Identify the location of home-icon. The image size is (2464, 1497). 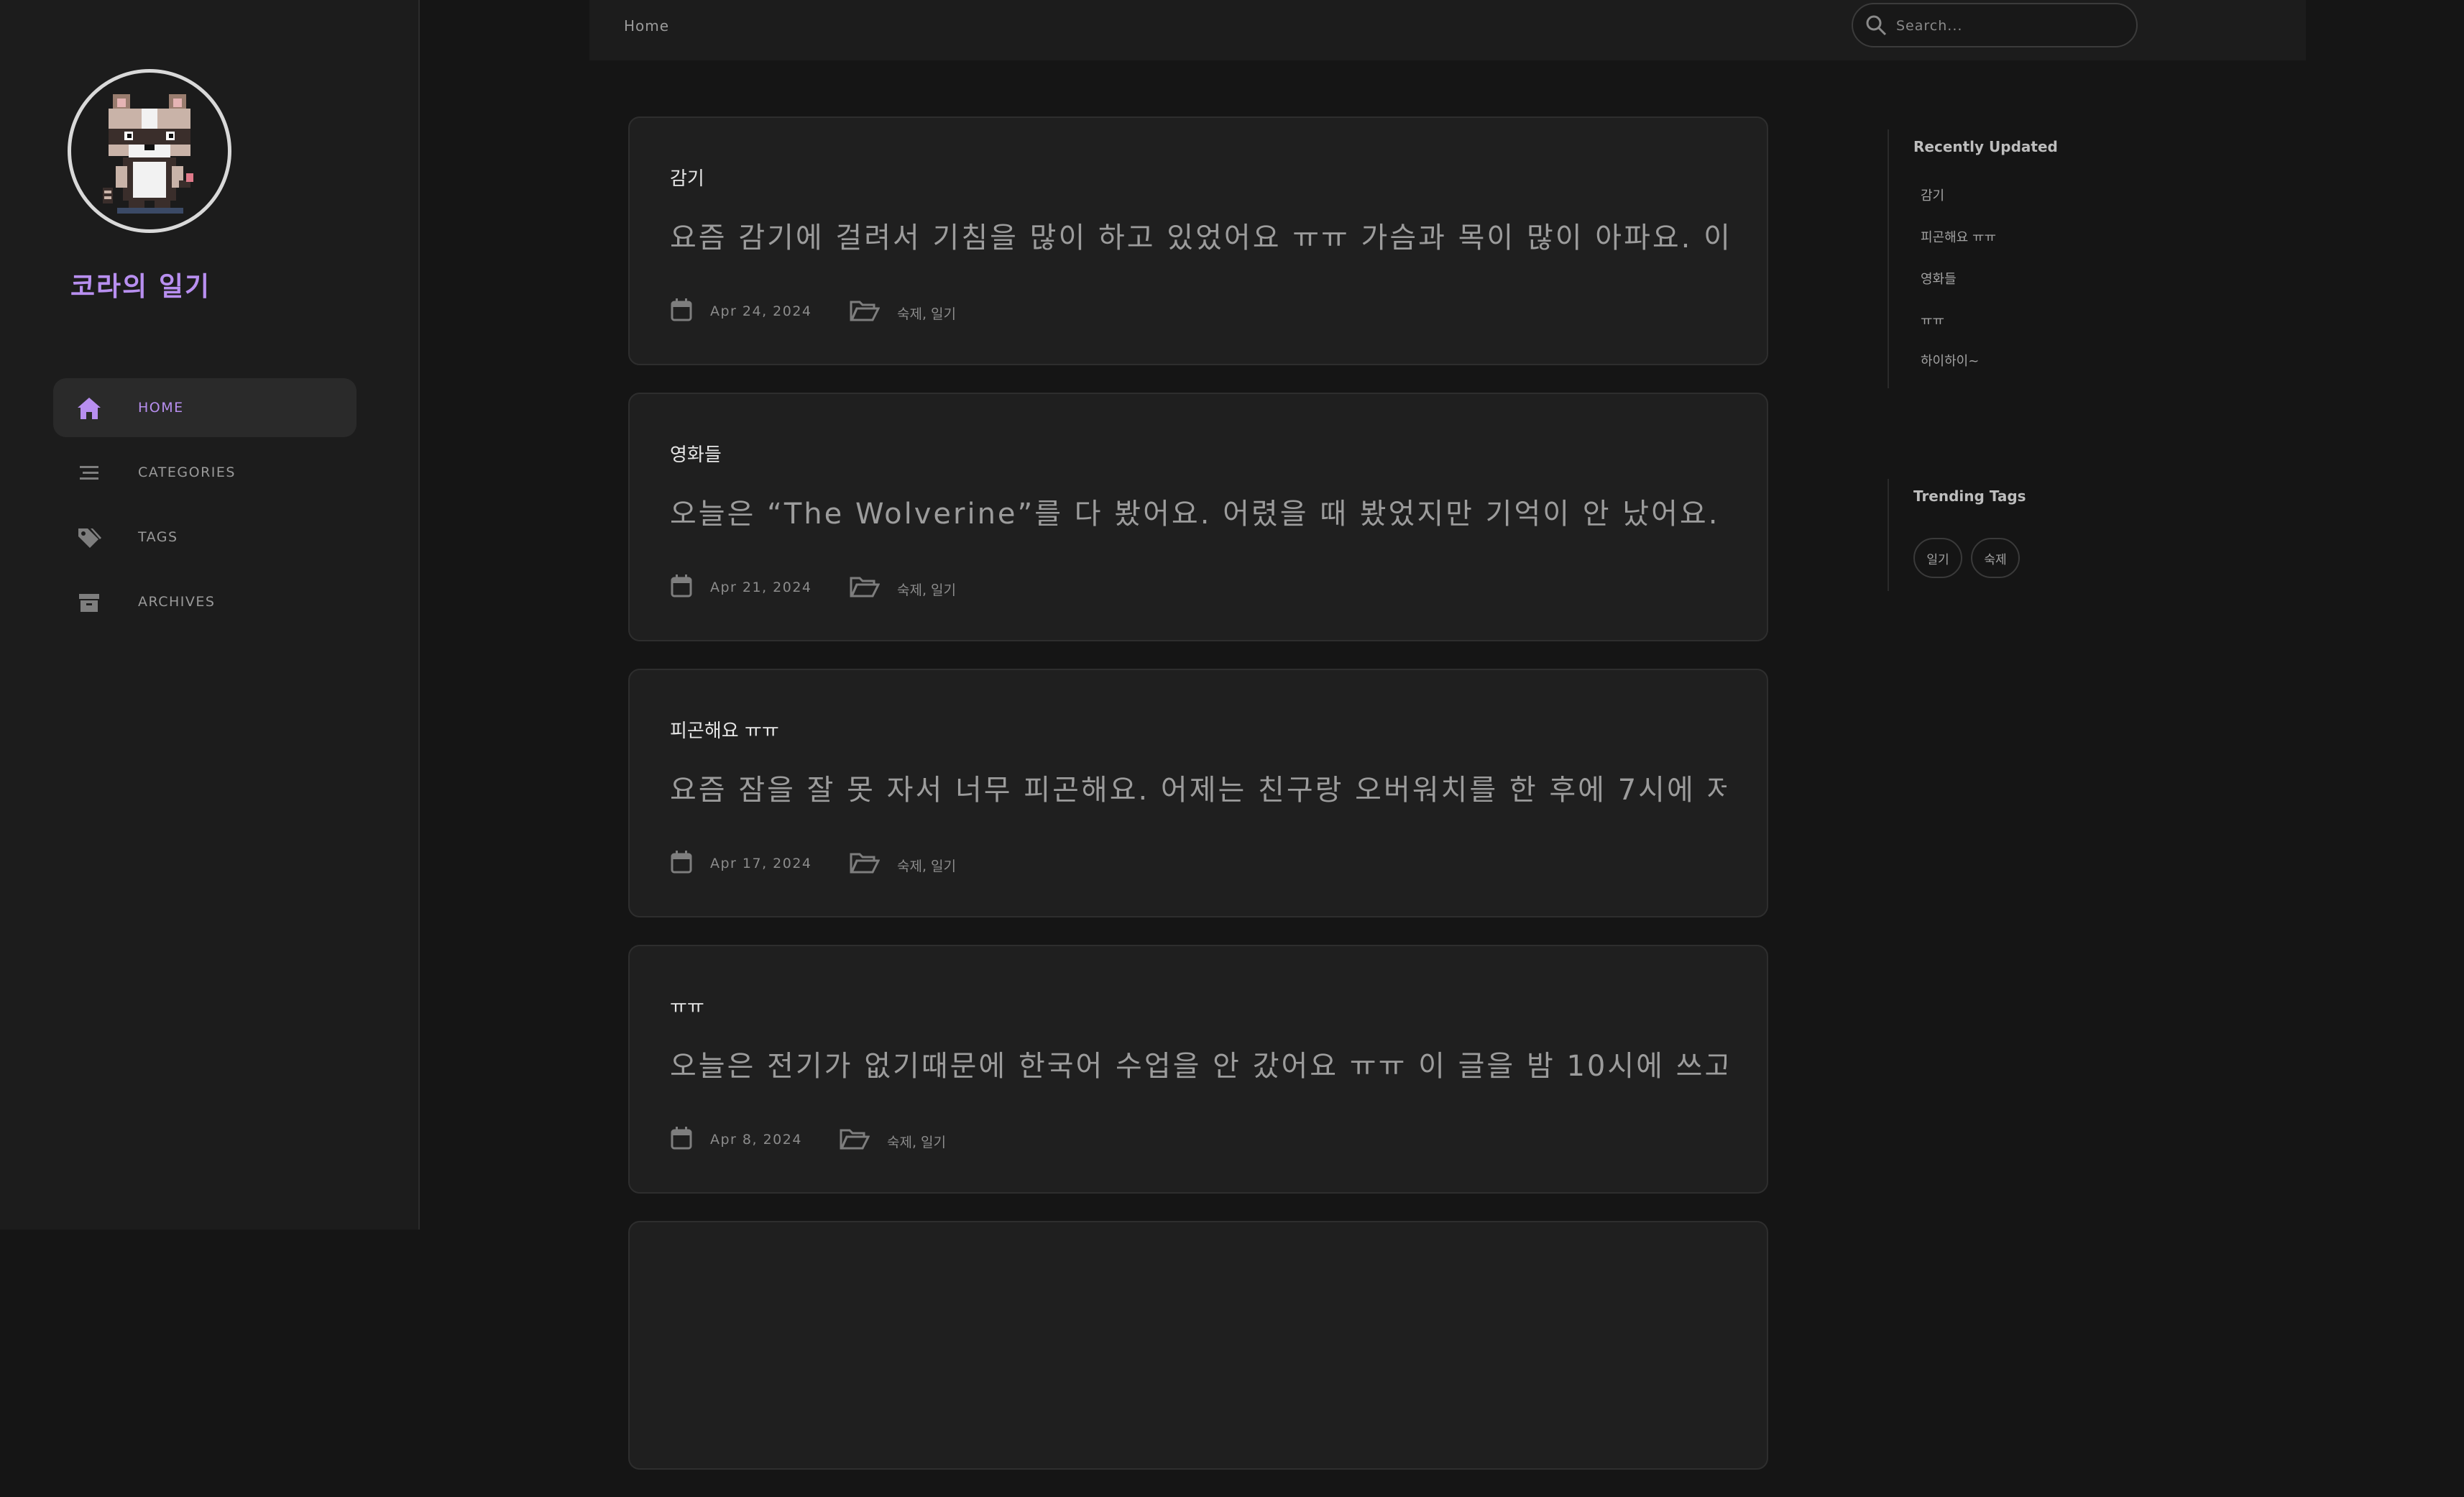
(89, 408).